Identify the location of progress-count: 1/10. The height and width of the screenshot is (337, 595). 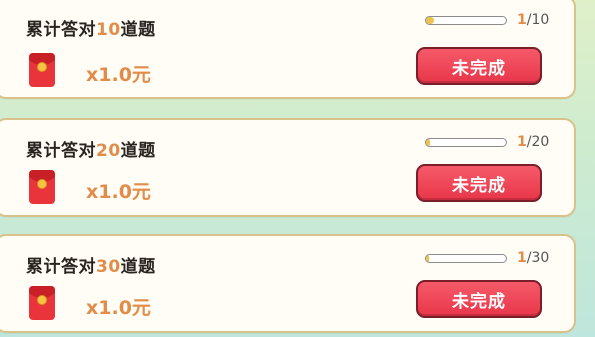
(533, 20).